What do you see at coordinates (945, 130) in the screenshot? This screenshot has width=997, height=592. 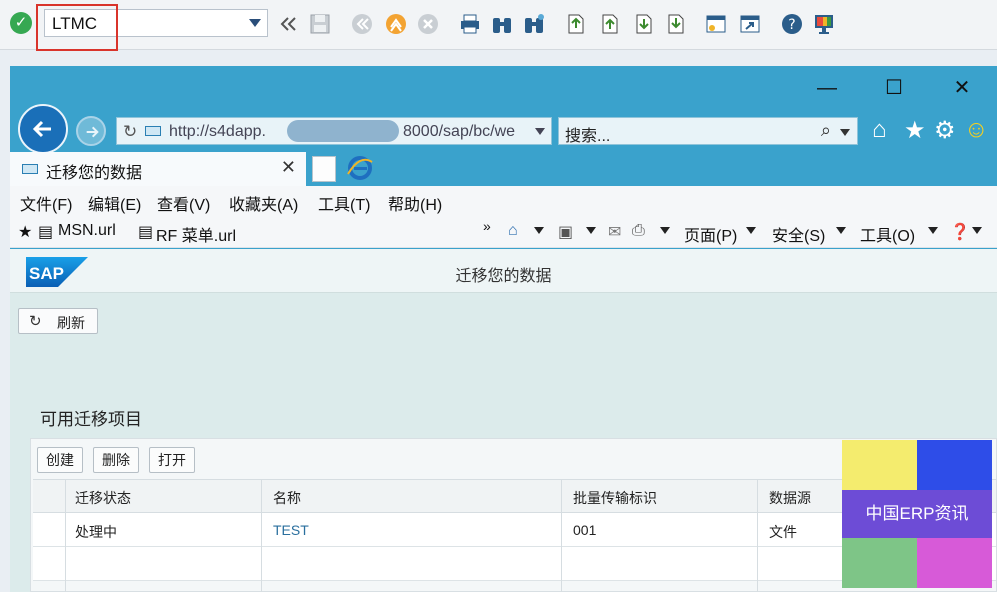 I see `settings-gear-icon: ⚙` at bounding box center [945, 130].